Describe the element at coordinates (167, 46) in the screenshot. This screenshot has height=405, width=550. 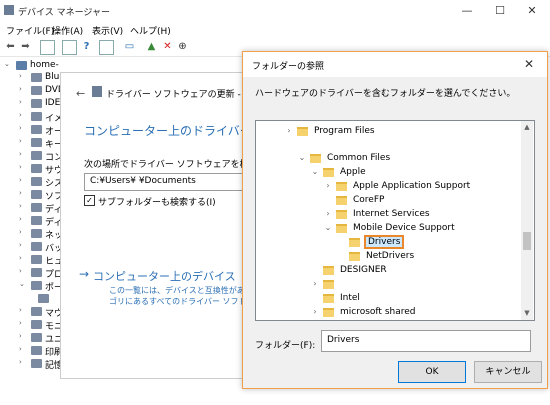
I see `uninstall-icon: ✕` at that location.